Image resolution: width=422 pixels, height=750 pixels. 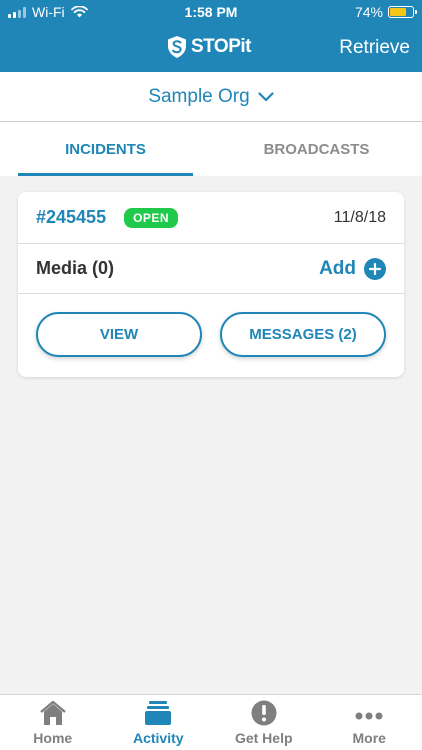 I want to click on battery-percent: 74%, so click(x=368, y=12).